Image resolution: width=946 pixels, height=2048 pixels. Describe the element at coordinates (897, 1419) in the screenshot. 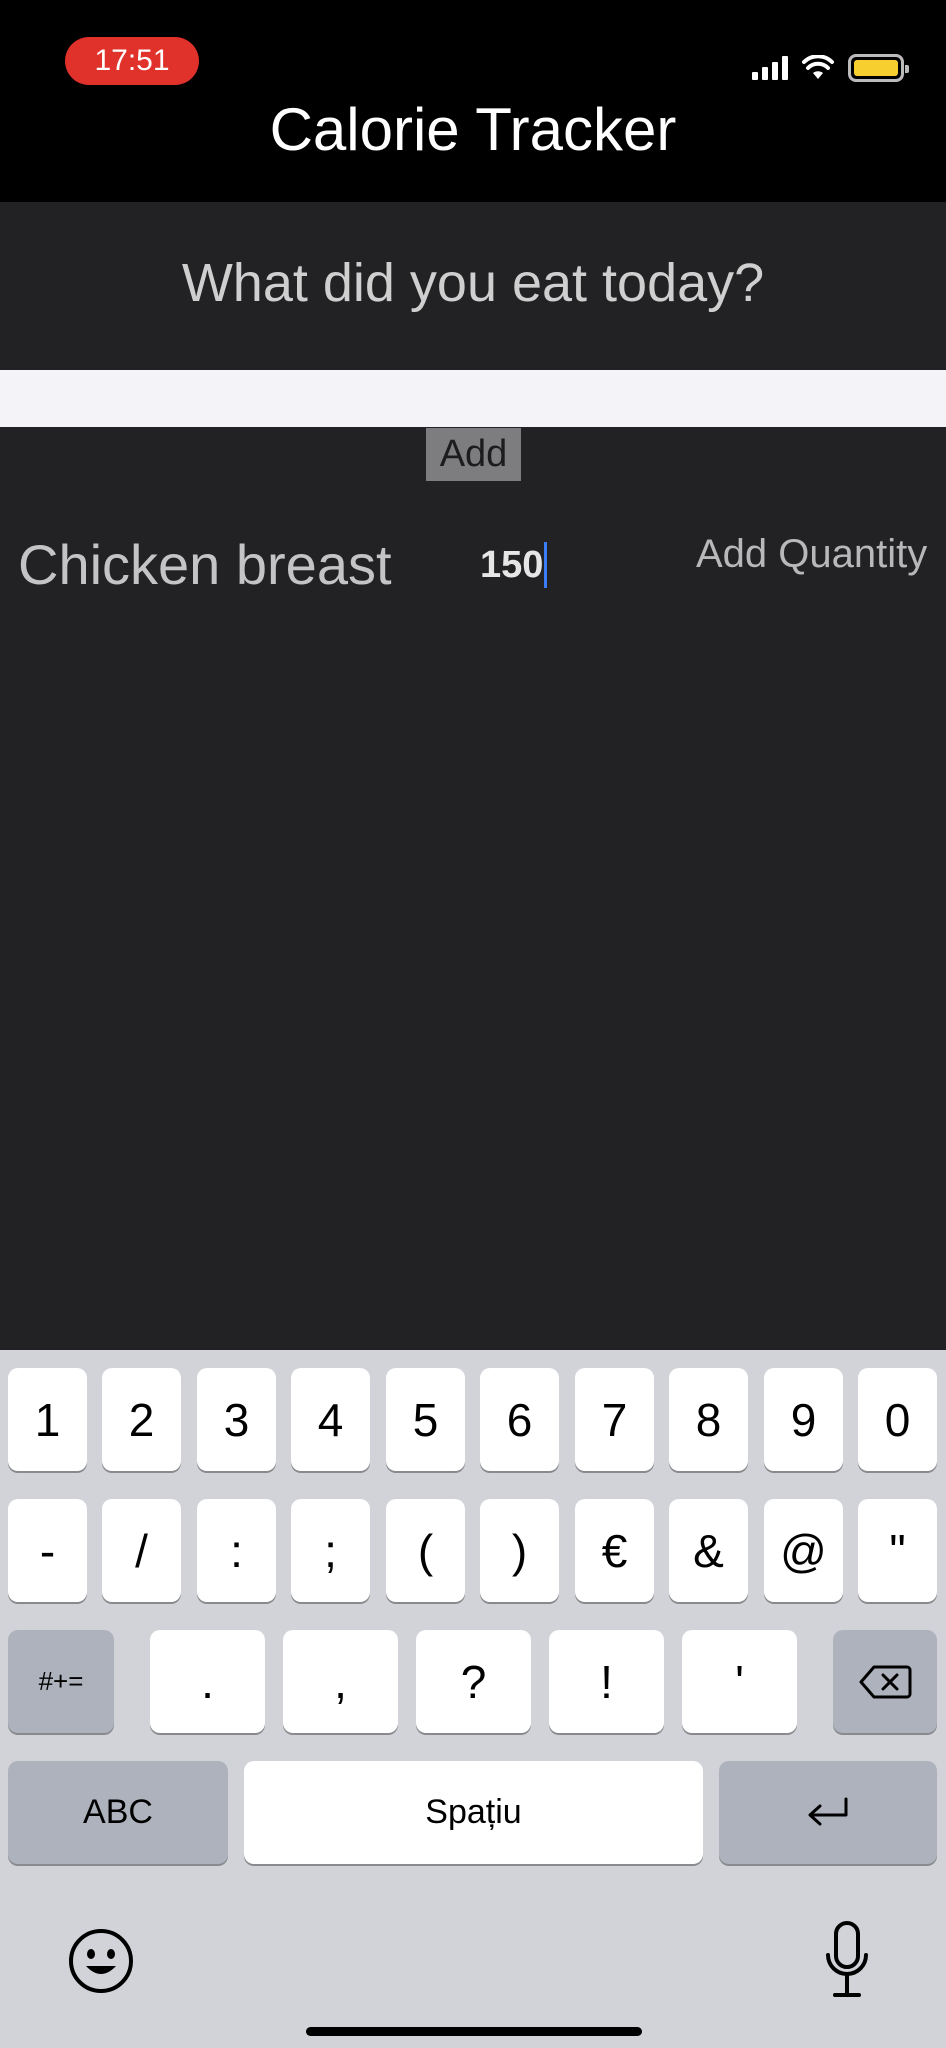

I see `key-0: 0` at that location.